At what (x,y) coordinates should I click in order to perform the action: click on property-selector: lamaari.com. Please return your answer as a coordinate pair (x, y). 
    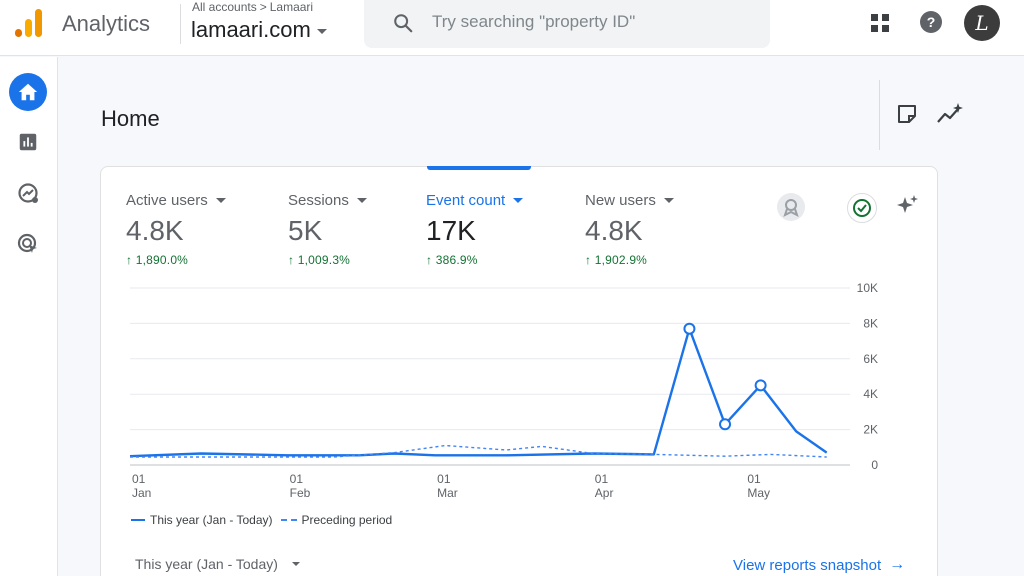
    Looking at the image, I should click on (259, 30).